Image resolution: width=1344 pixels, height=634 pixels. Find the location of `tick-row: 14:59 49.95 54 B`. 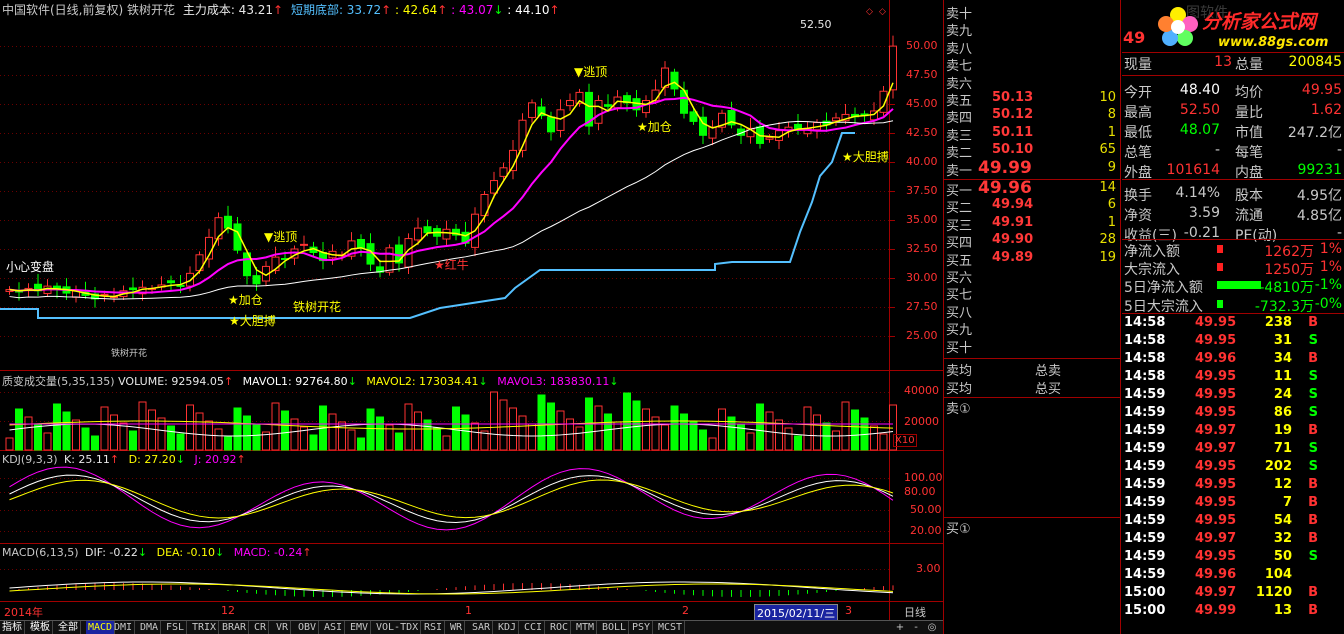

tick-row: 14:59 49.95 54 B is located at coordinates (1233, 522).